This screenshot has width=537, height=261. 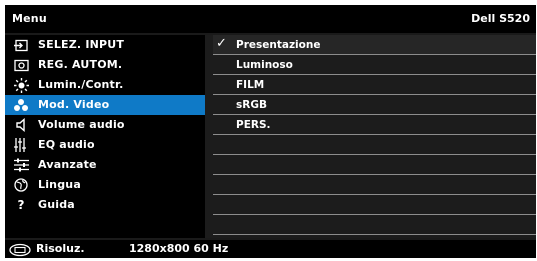 What do you see at coordinates (67, 164) in the screenshot?
I see `menu-item-label: Avanzate` at bounding box center [67, 164].